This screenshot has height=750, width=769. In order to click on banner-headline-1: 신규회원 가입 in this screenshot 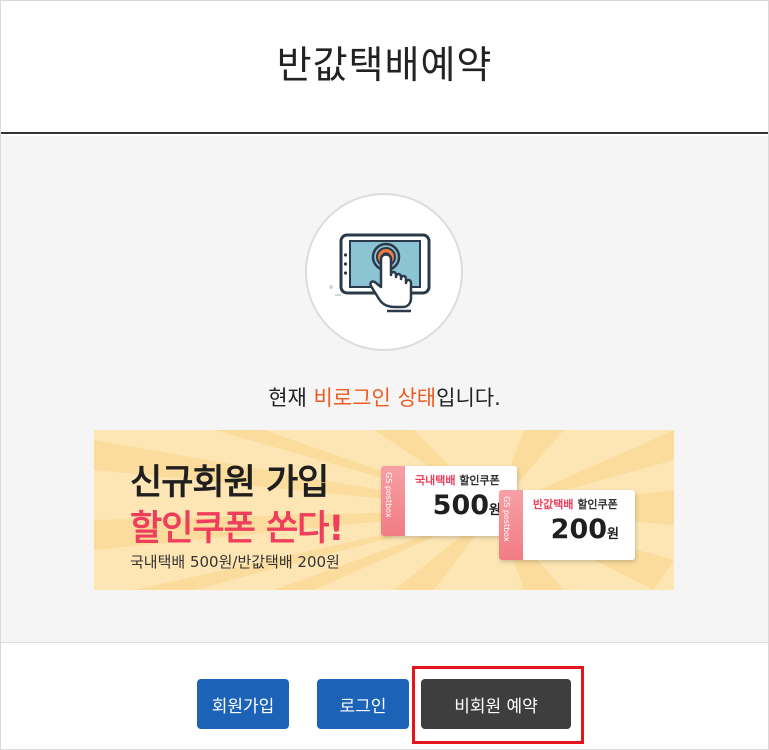, I will do `click(229, 483)`.